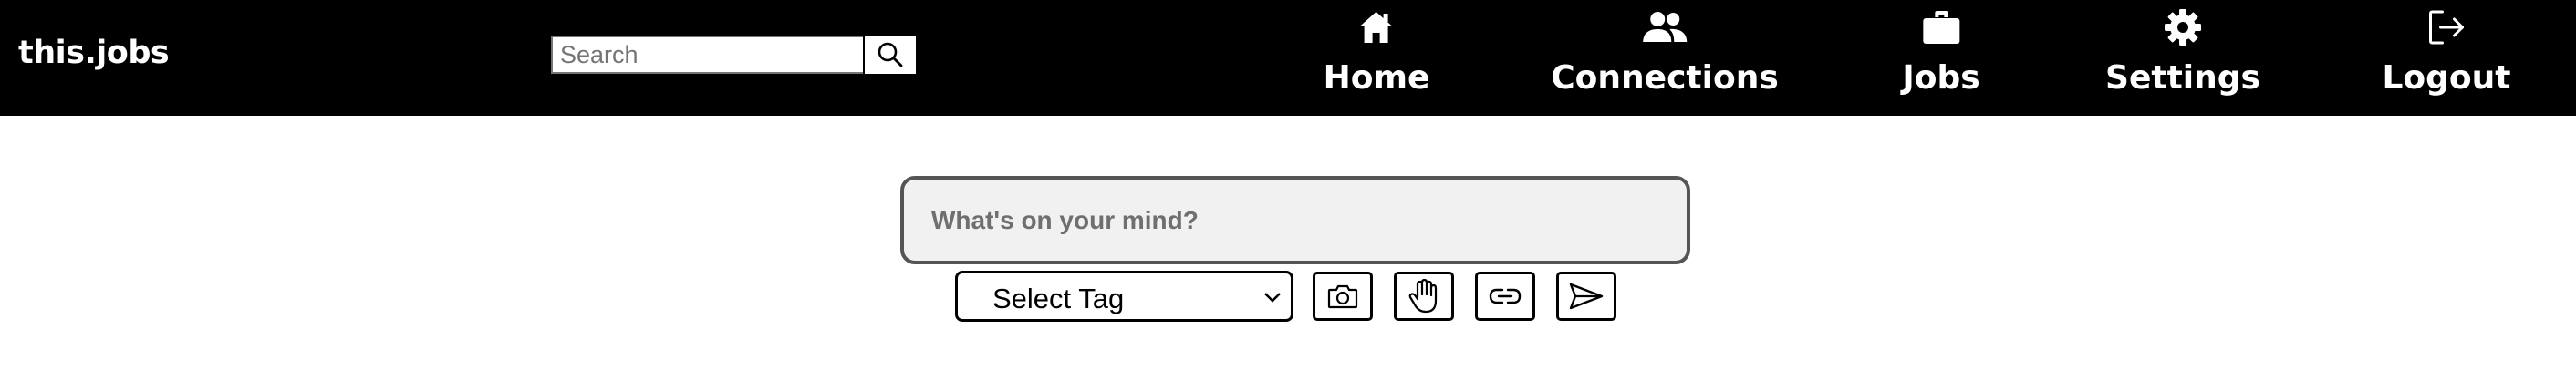 This screenshot has width=2576, height=371. What do you see at coordinates (1665, 52) in the screenshot?
I see `nav-connections: Connections` at bounding box center [1665, 52].